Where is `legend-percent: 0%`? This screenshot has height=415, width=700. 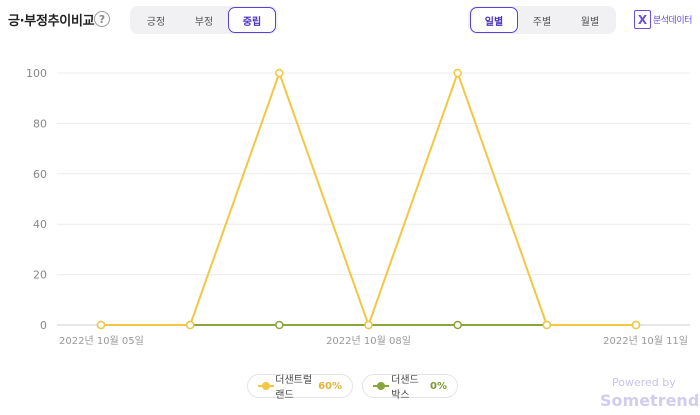 legend-percent: 0% is located at coordinates (438, 386).